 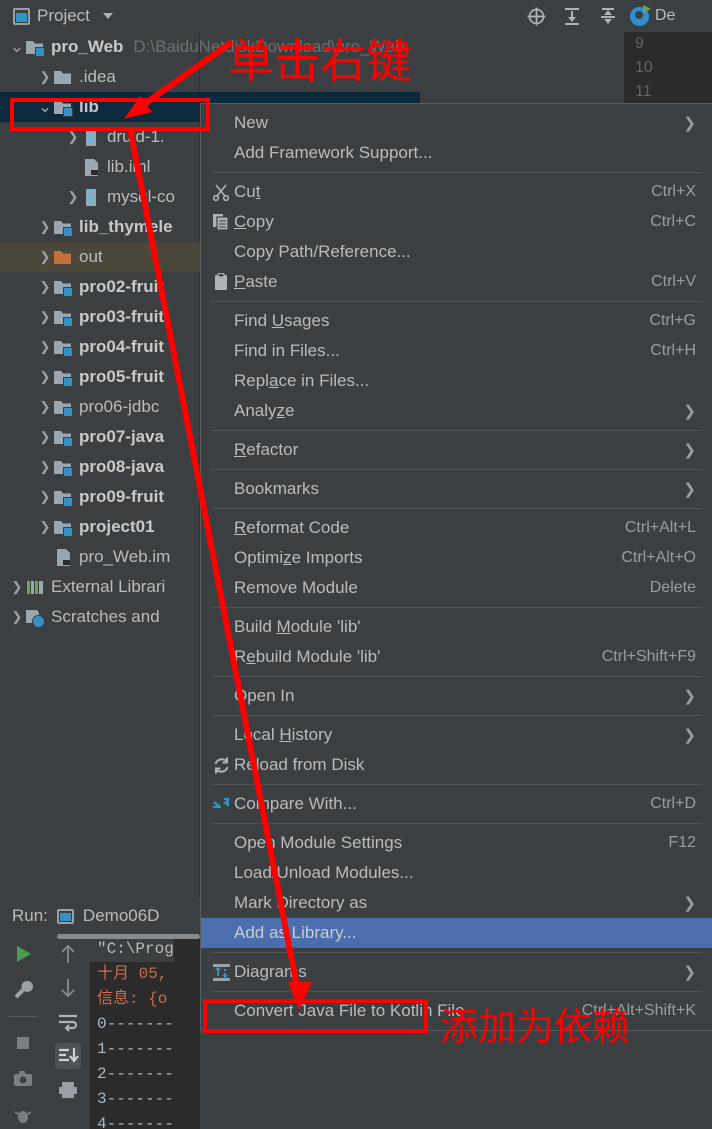 What do you see at coordinates (572, 16) in the screenshot?
I see `expand-all-icon` at bounding box center [572, 16].